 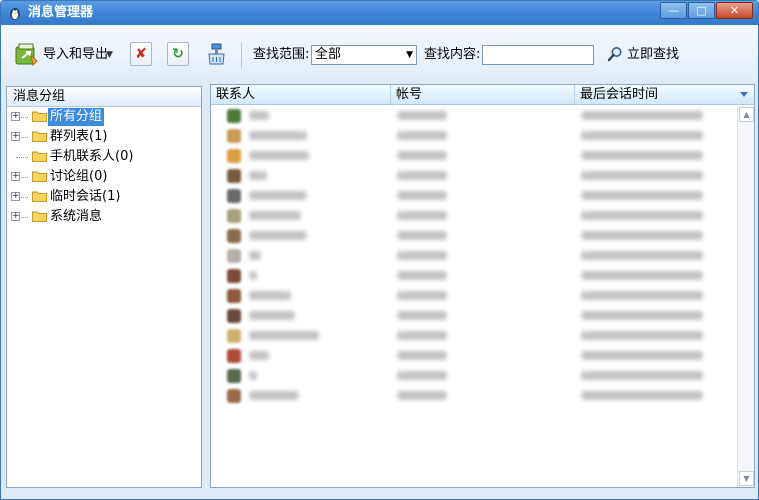 What do you see at coordinates (328, 54) in the screenshot?
I see `search-range-value: 全部` at bounding box center [328, 54].